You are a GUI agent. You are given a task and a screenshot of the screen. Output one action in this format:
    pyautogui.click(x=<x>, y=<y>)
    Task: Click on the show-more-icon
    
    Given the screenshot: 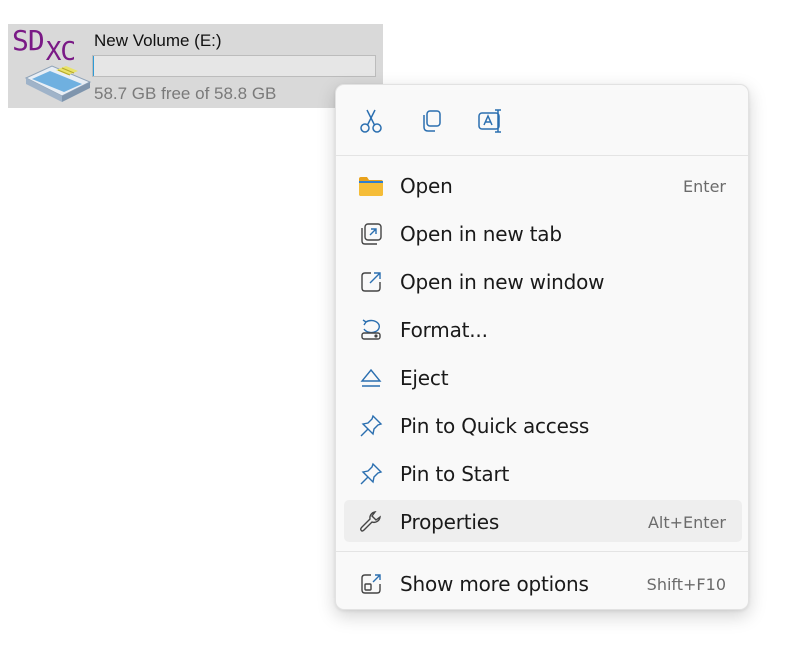 What is the action you would take?
    pyautogui.click(x=371, y=584)
    